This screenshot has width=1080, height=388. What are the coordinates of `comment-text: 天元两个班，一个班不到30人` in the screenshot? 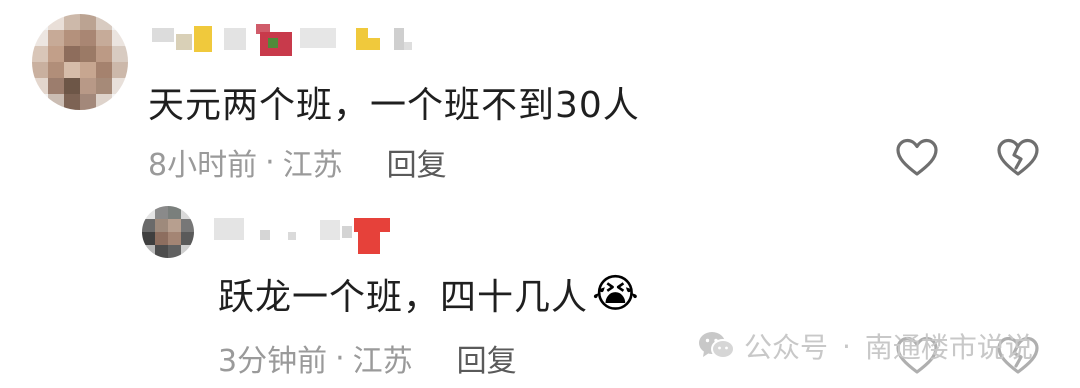 It's located at (394, 105).